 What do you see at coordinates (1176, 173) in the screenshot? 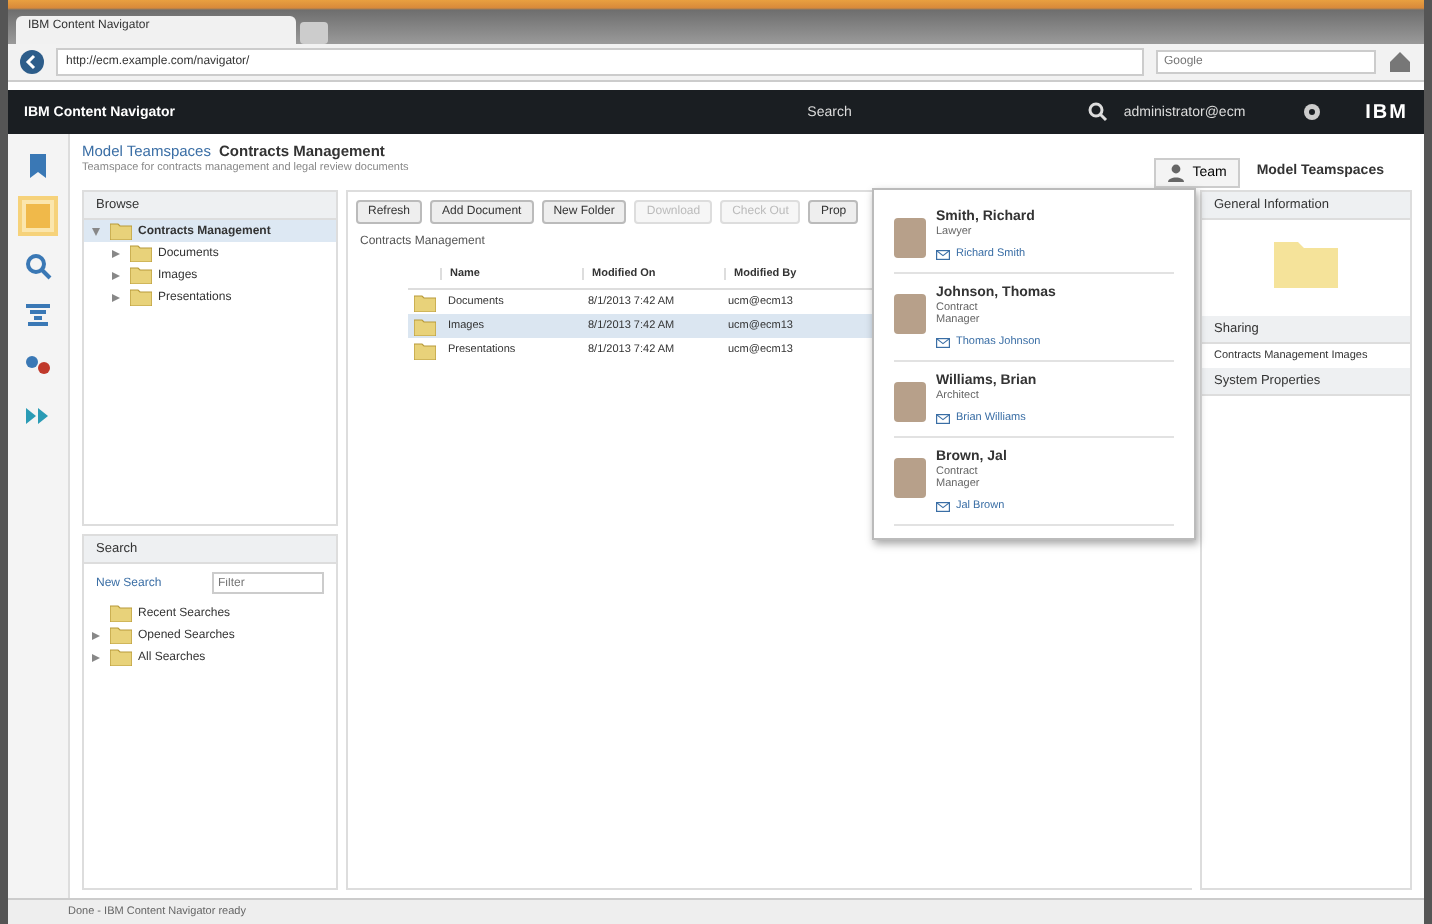
I see `person-icon` at bounding box center [1176, 173].